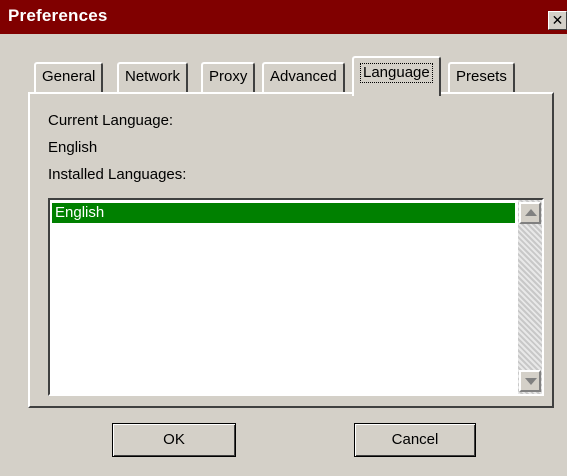 This screenshot has width=567, height=476. I want to click on tab-language: Language, so click(396, 76).